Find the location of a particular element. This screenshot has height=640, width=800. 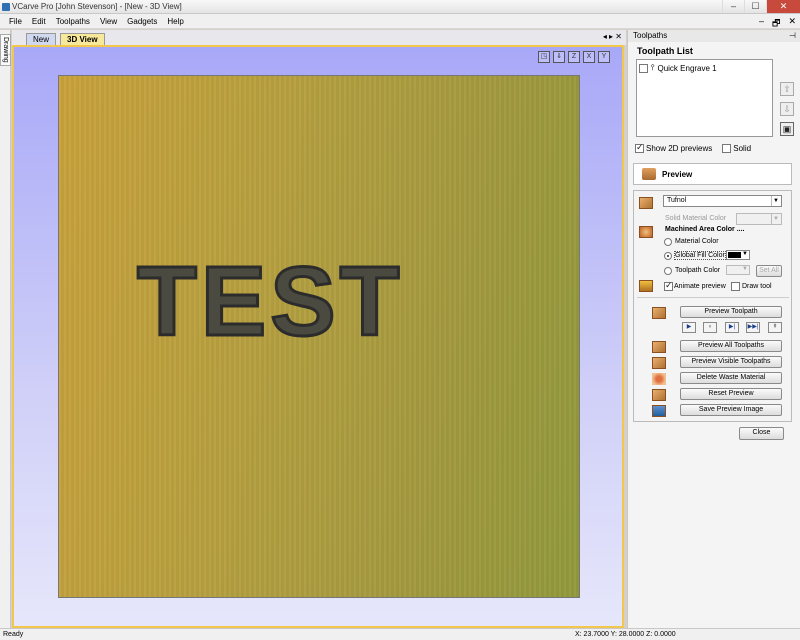

toolpath-list: ⫯ Quick Engrave 1 is located at coordinates (704, 98).